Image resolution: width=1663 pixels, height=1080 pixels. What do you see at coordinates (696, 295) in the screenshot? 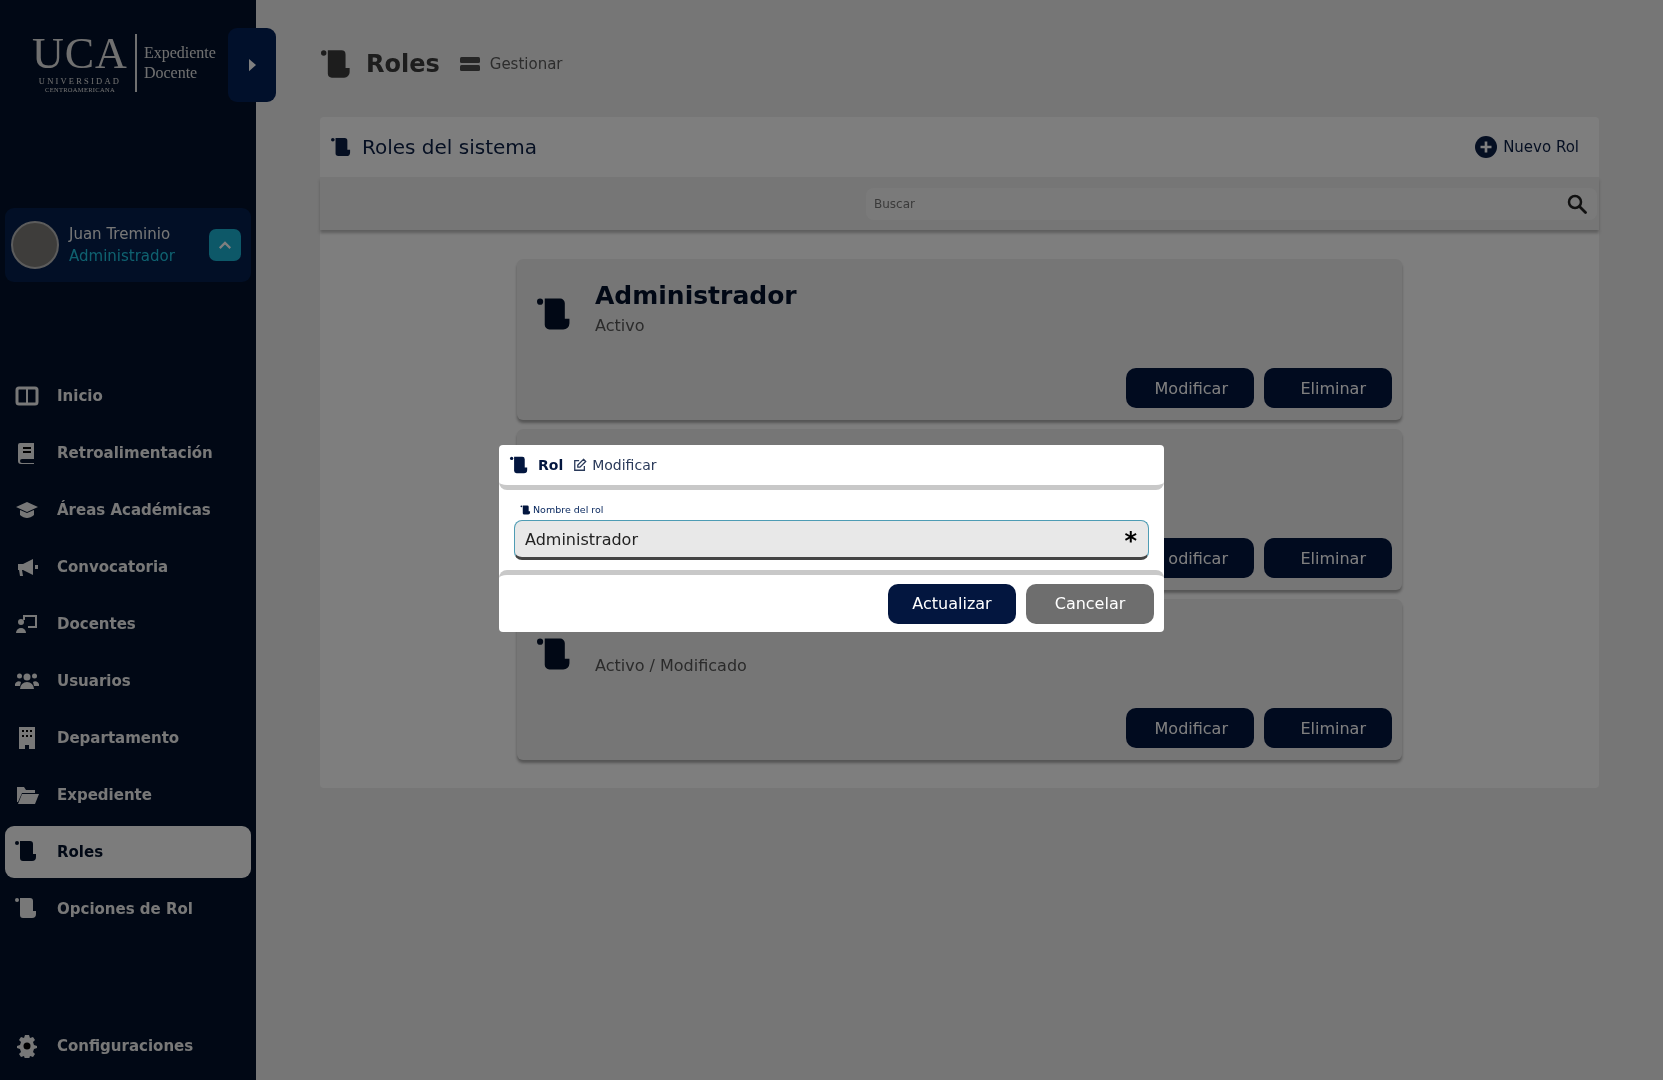
I see `role-name: Administrador` at bounding box center [696, 295].